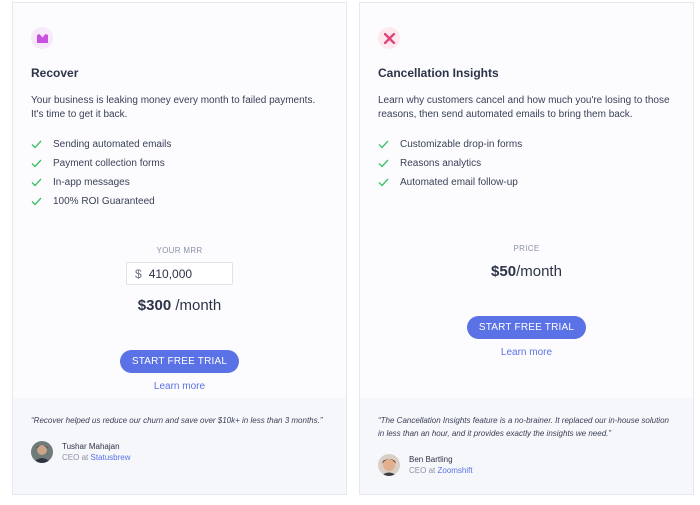  Describe the element at coordinates (104, 201) in the screenshot. I see `feature-label: 100% ROI Guaranteed` at that location.